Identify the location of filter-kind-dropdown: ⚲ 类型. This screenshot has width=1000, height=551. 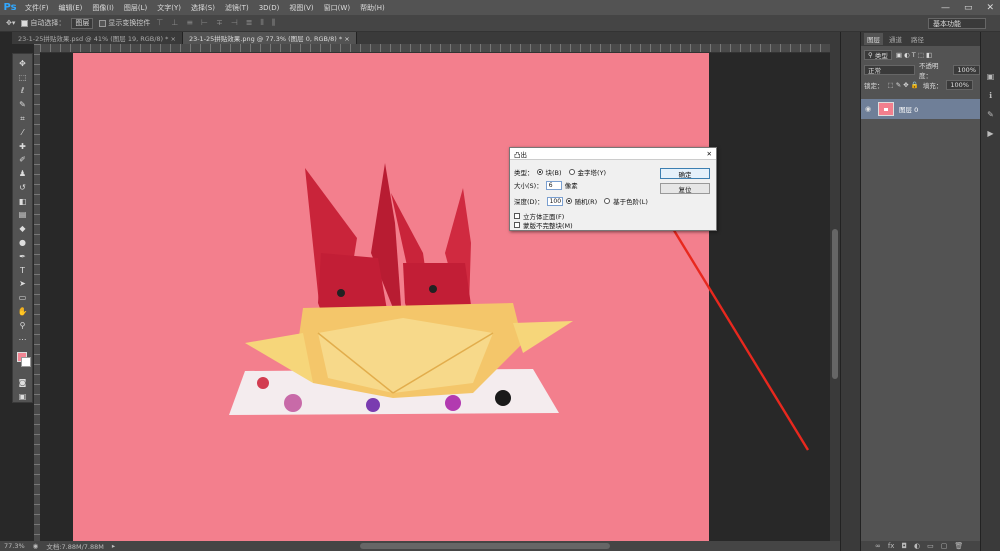
(878, 54).